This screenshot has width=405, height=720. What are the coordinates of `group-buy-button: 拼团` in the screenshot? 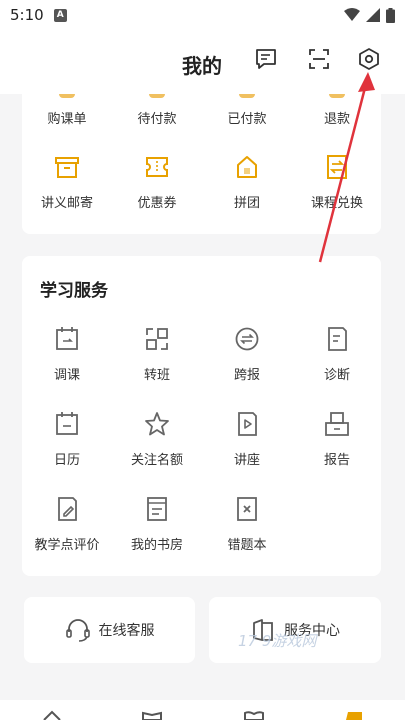 It's located at (247, 181).